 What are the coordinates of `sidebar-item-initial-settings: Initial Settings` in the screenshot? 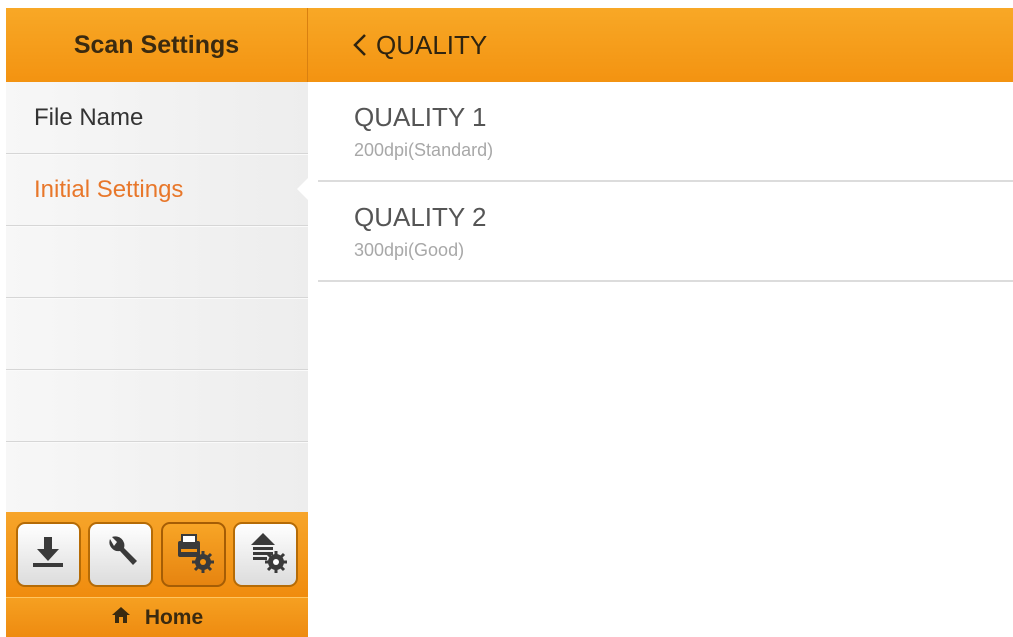 It's located at (157, 190).